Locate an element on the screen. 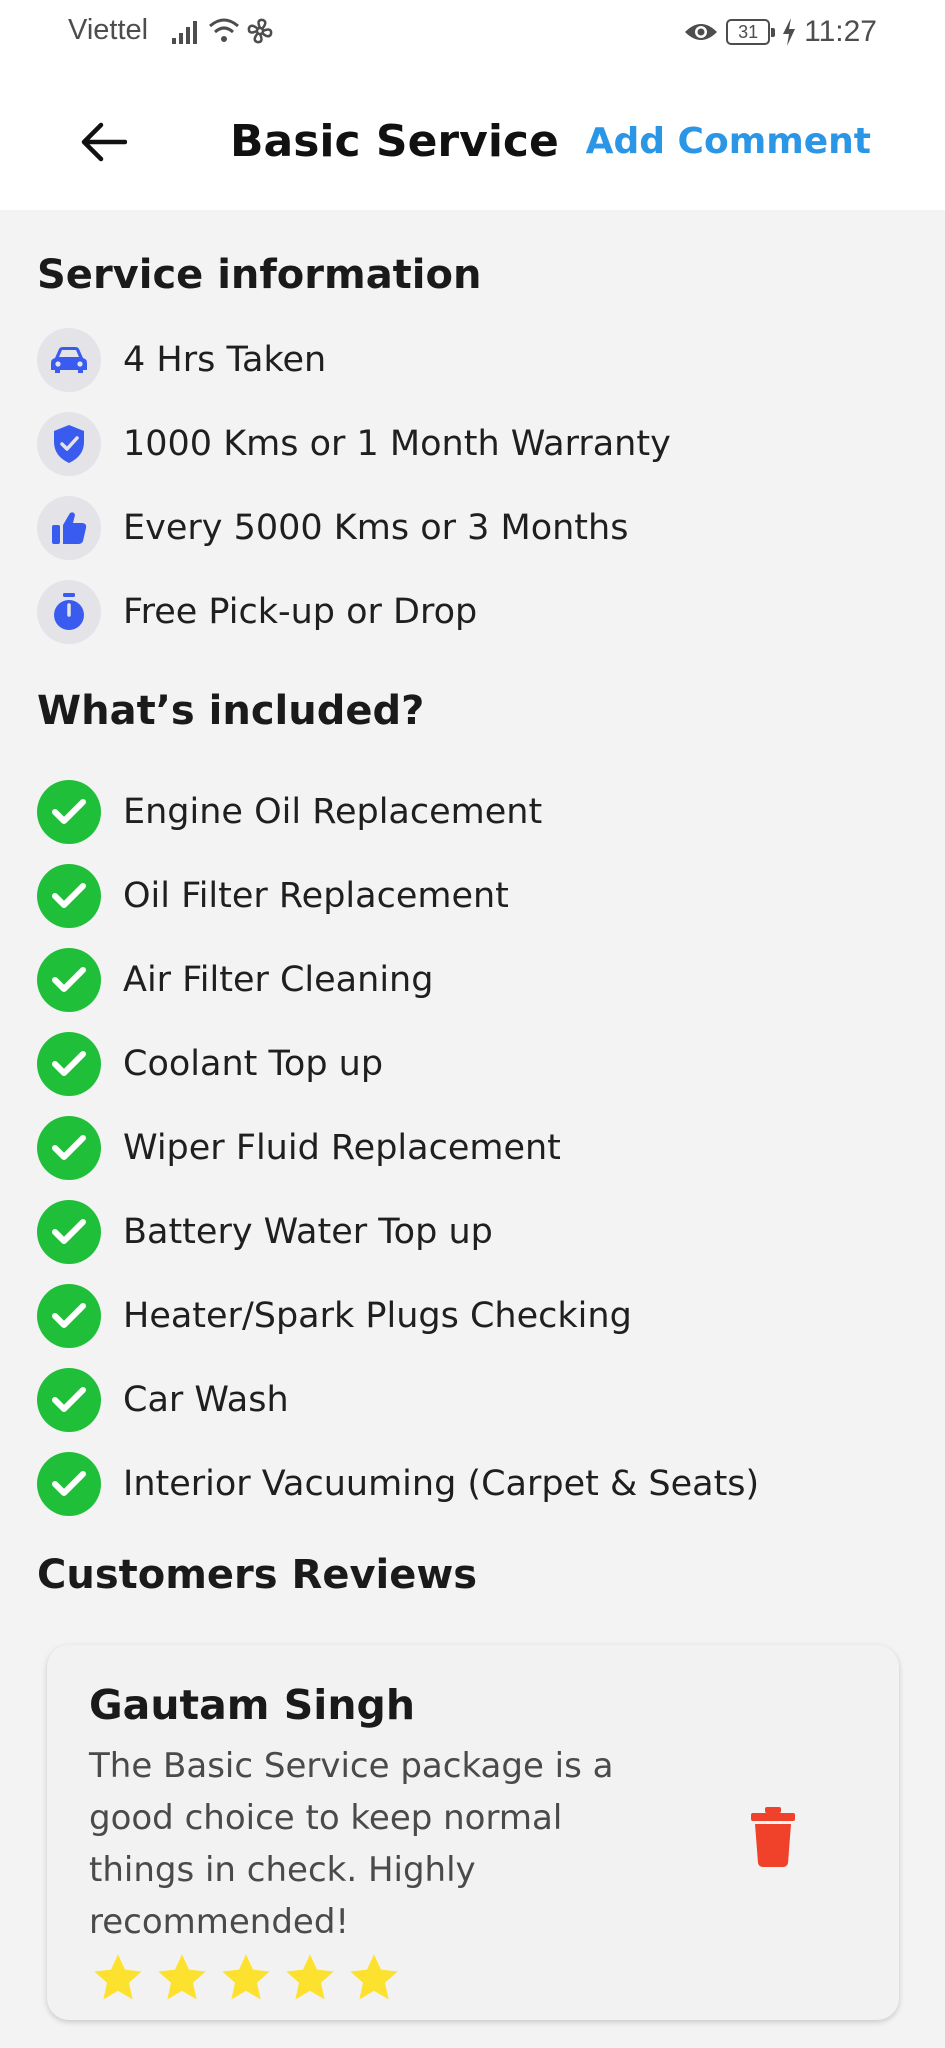 The height and width of the screenshot is (2048, 945). service-info-item: Free Pick-up or Drop is located at coordinates (257, 612).